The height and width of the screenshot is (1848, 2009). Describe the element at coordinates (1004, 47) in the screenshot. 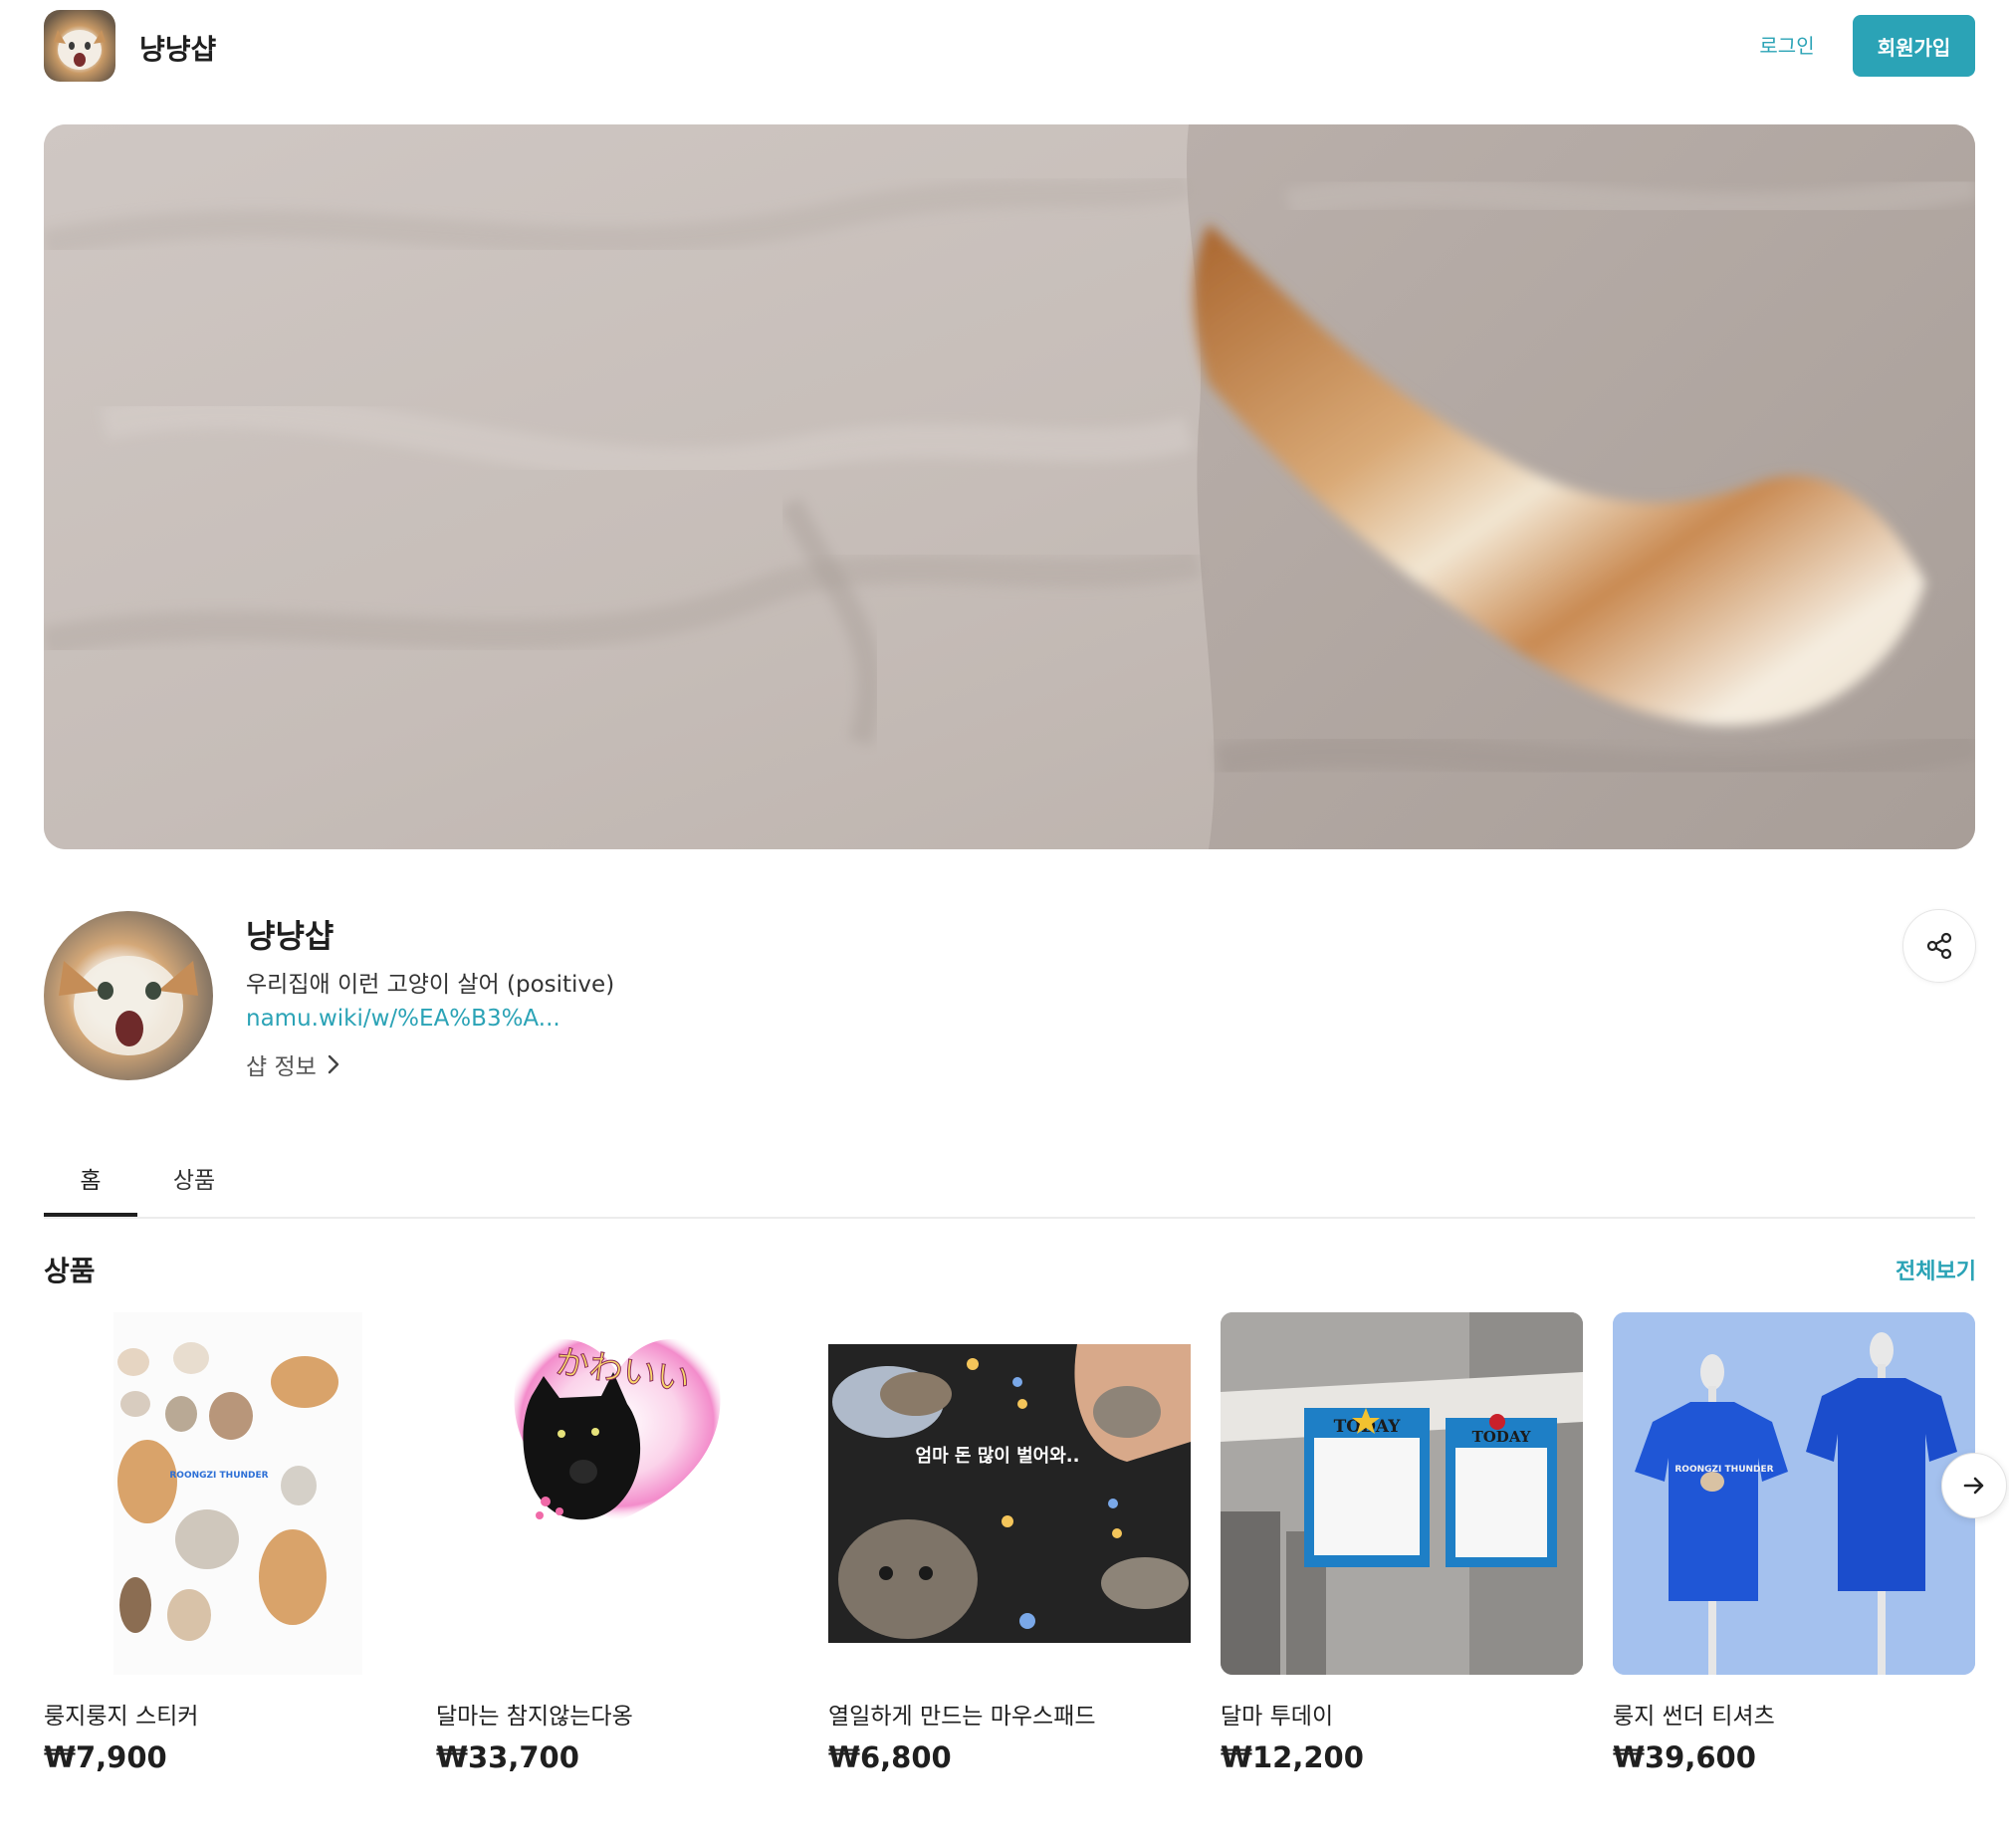

I see `header: 냥냥샵 로그인 회원가입` at that location.